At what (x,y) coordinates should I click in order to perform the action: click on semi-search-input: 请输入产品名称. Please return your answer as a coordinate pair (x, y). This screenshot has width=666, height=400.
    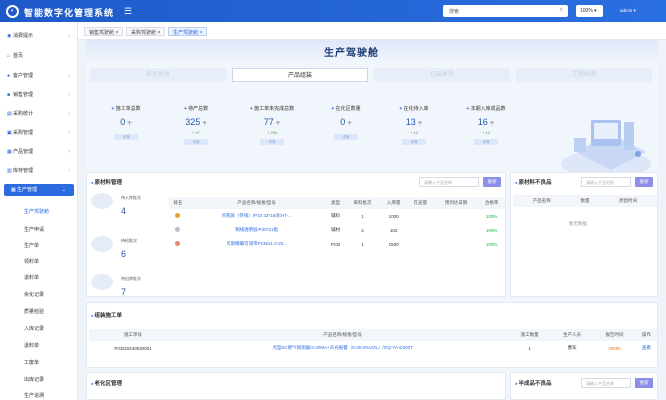
    Looking at the image, I should click on (606, 383).